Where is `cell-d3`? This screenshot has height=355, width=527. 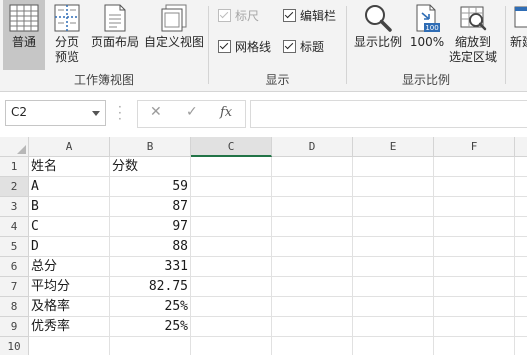 cell-d3 is located at coordinates (312, 207).